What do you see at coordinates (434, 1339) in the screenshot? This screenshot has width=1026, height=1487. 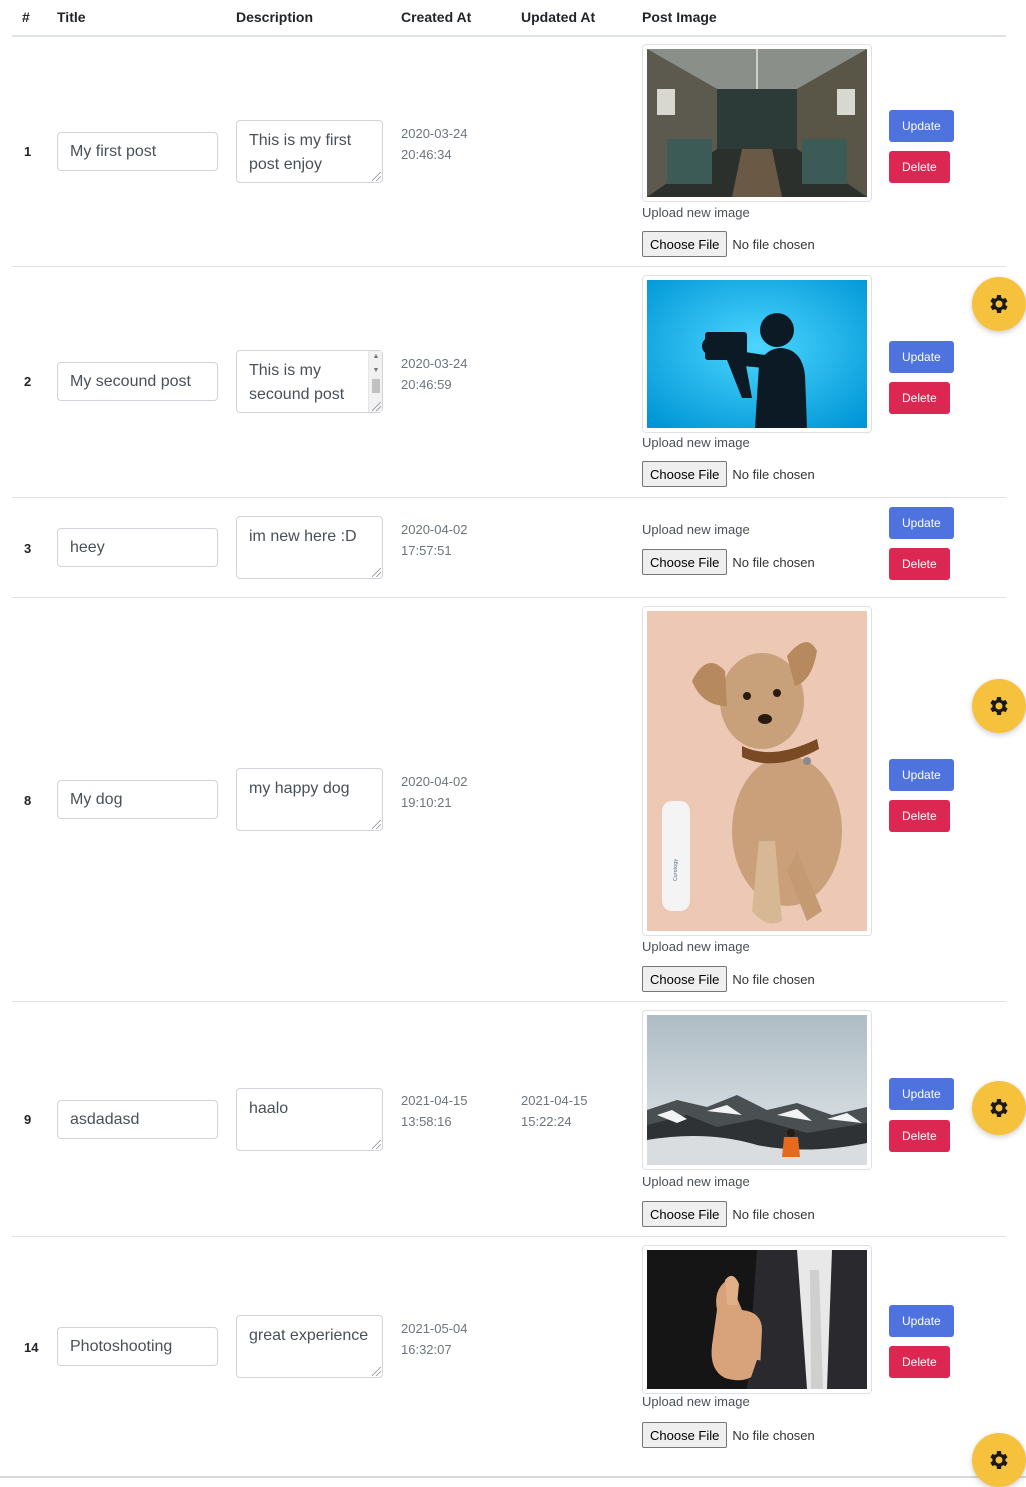 I see `created-at: 2021-05-04 16:32:07` at bounding box center [434, 1339].